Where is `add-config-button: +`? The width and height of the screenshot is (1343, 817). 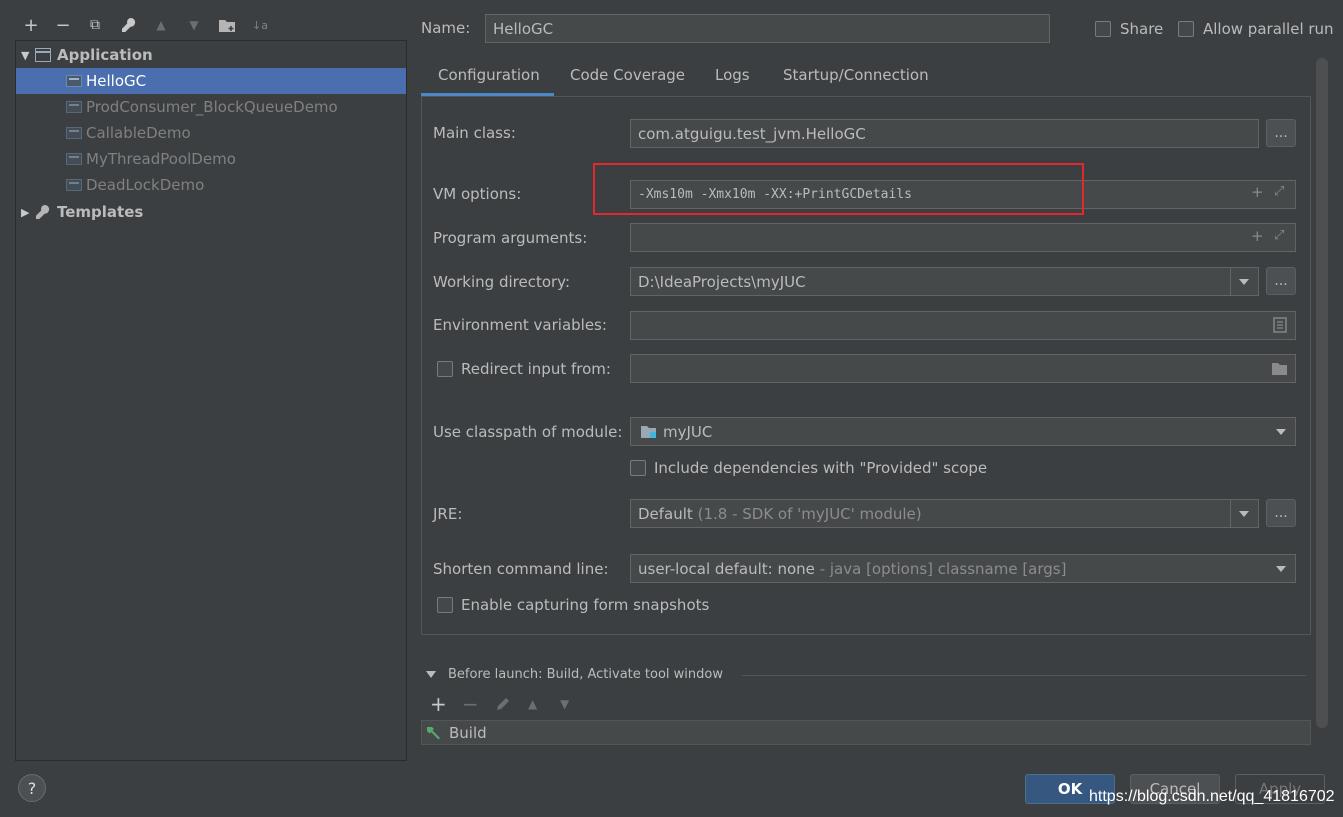
add-config-button: + is located at coordinates (31, 25).